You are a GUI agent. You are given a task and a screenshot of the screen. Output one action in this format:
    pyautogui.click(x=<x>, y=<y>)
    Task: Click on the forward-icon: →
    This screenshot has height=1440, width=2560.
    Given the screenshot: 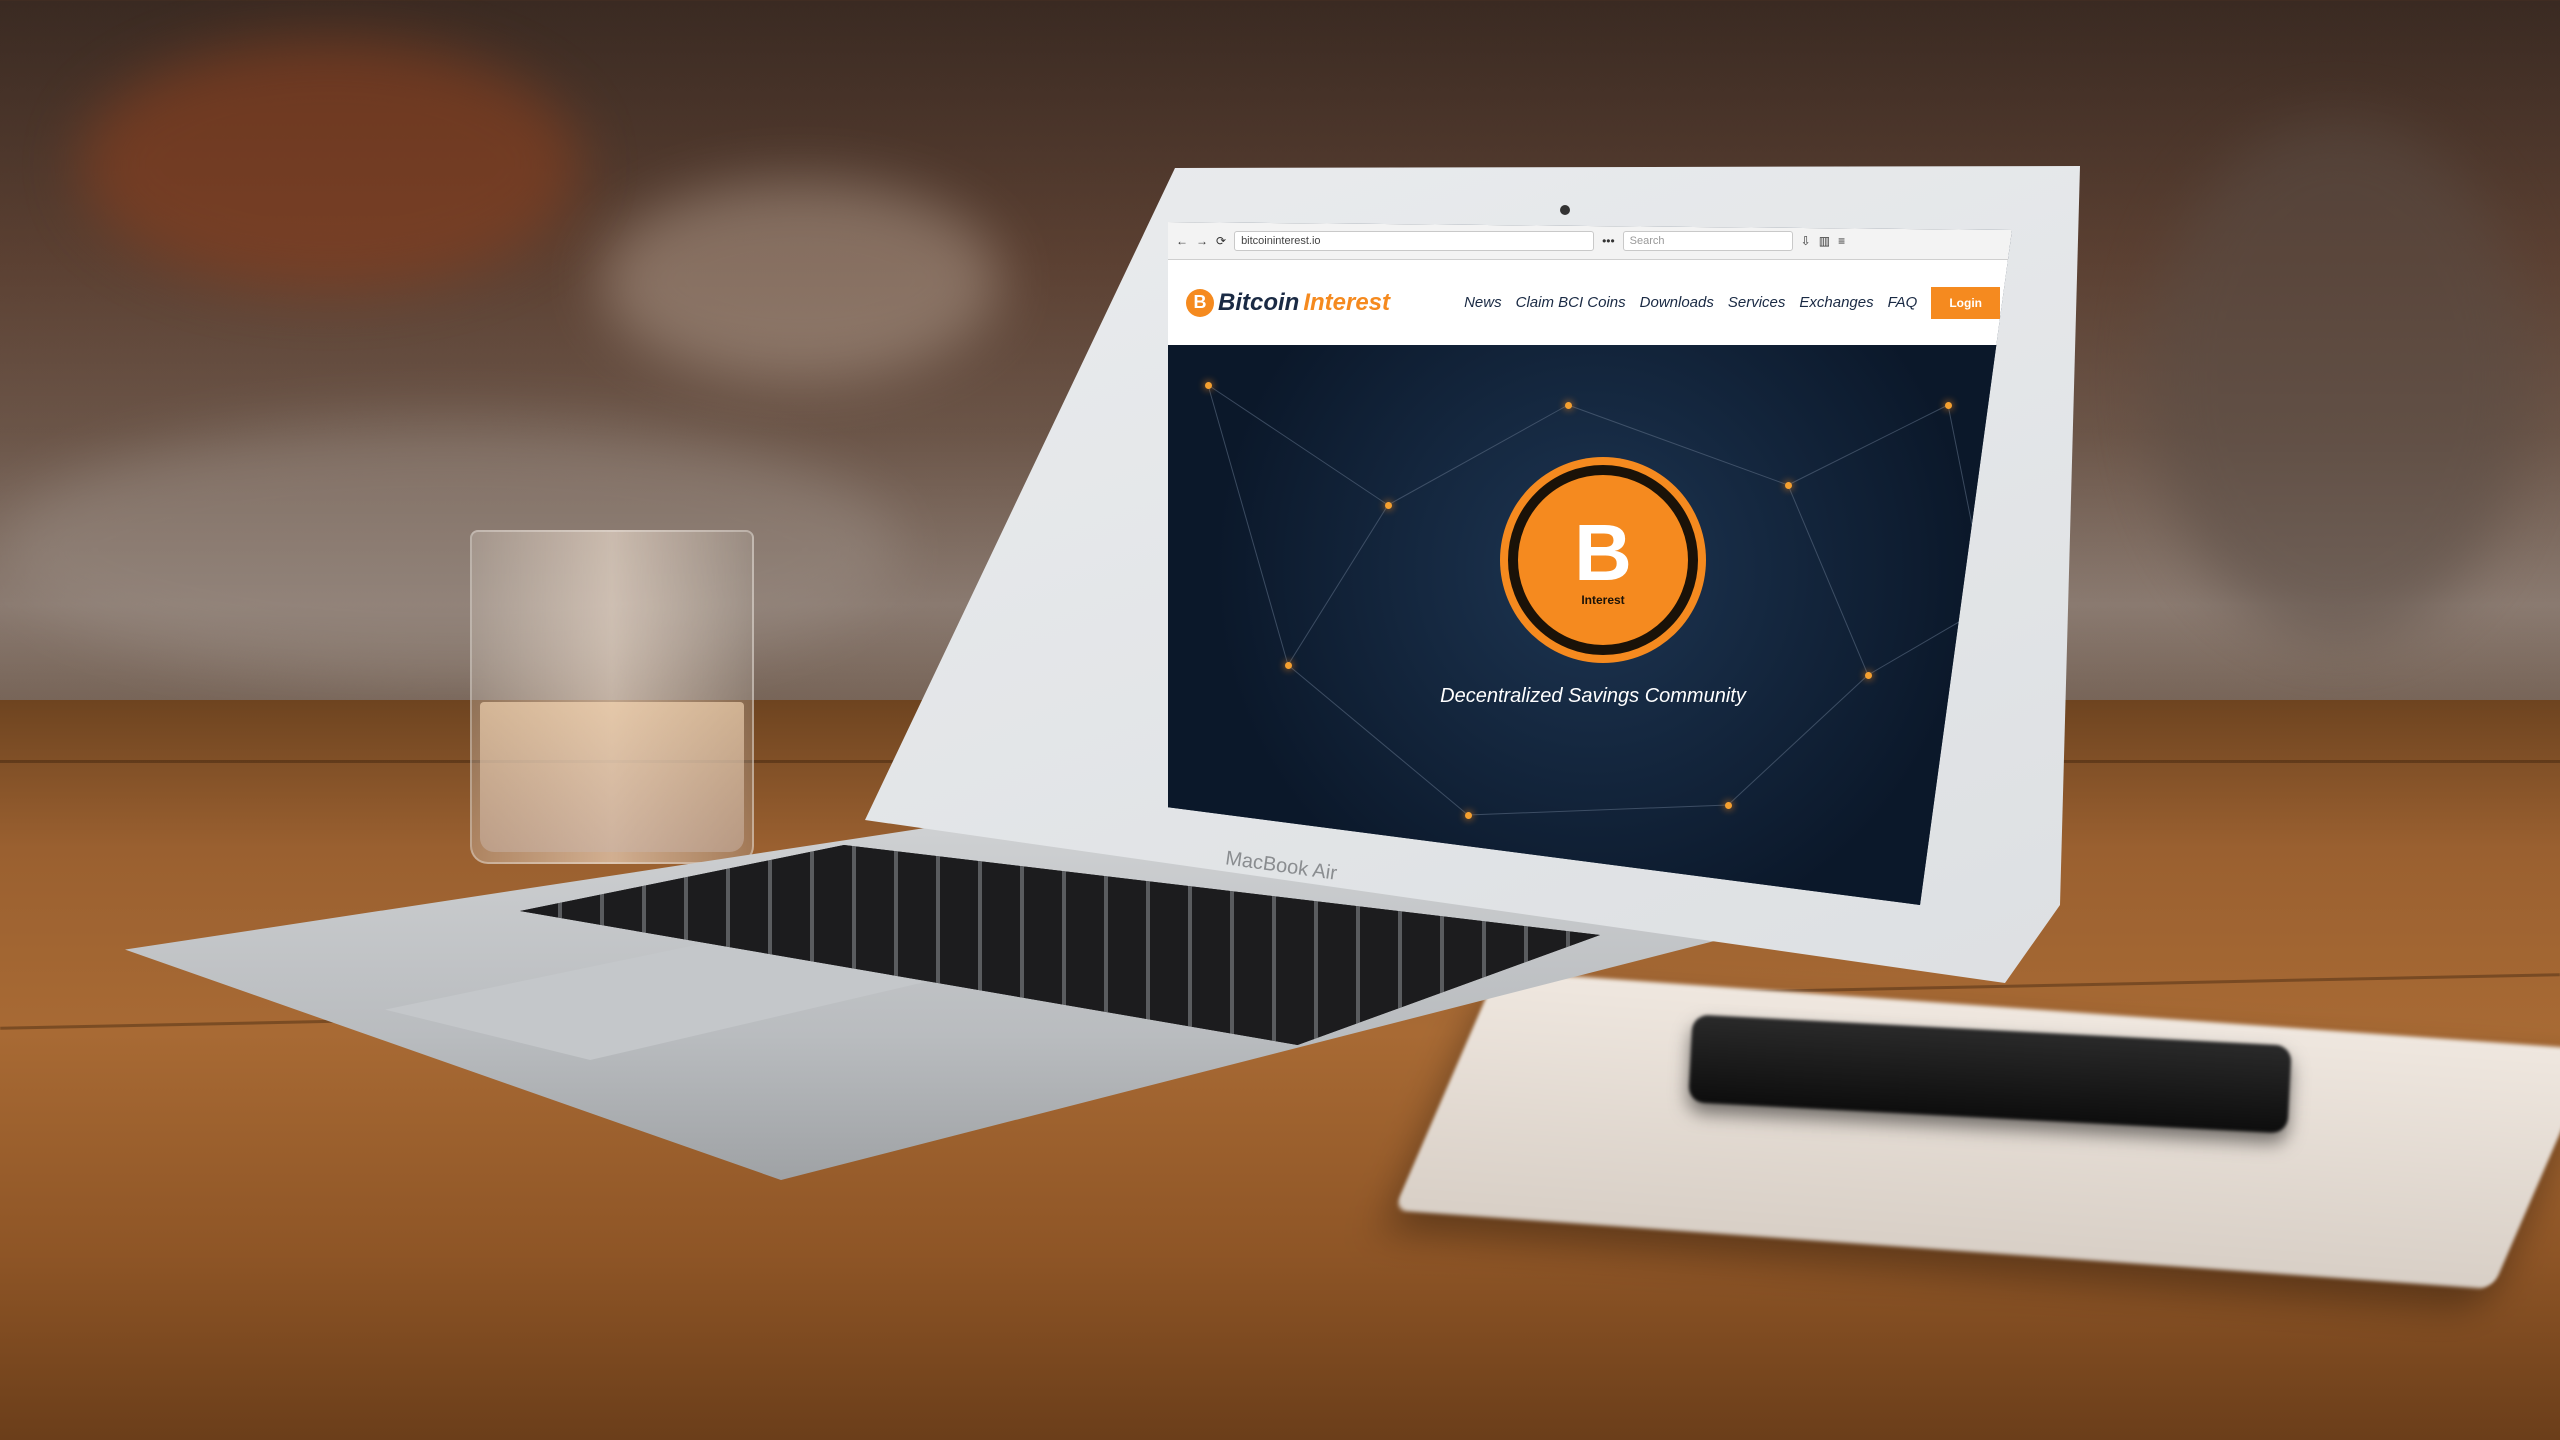 What is the action you would take?
    pyautogui.click(x=1202, y=241)
    